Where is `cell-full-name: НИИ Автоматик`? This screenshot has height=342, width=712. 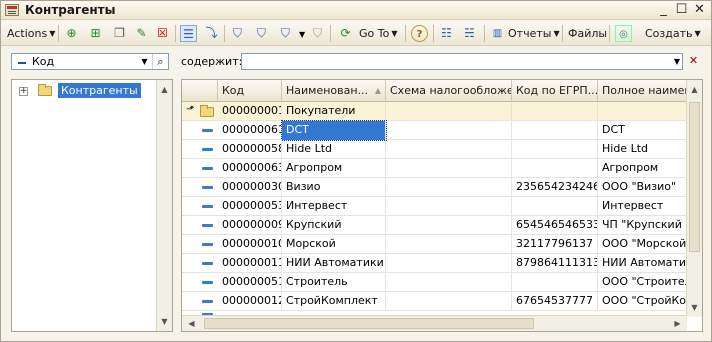
cell-full-name: НИИ Автоматик is located at coordinates (642, 263).